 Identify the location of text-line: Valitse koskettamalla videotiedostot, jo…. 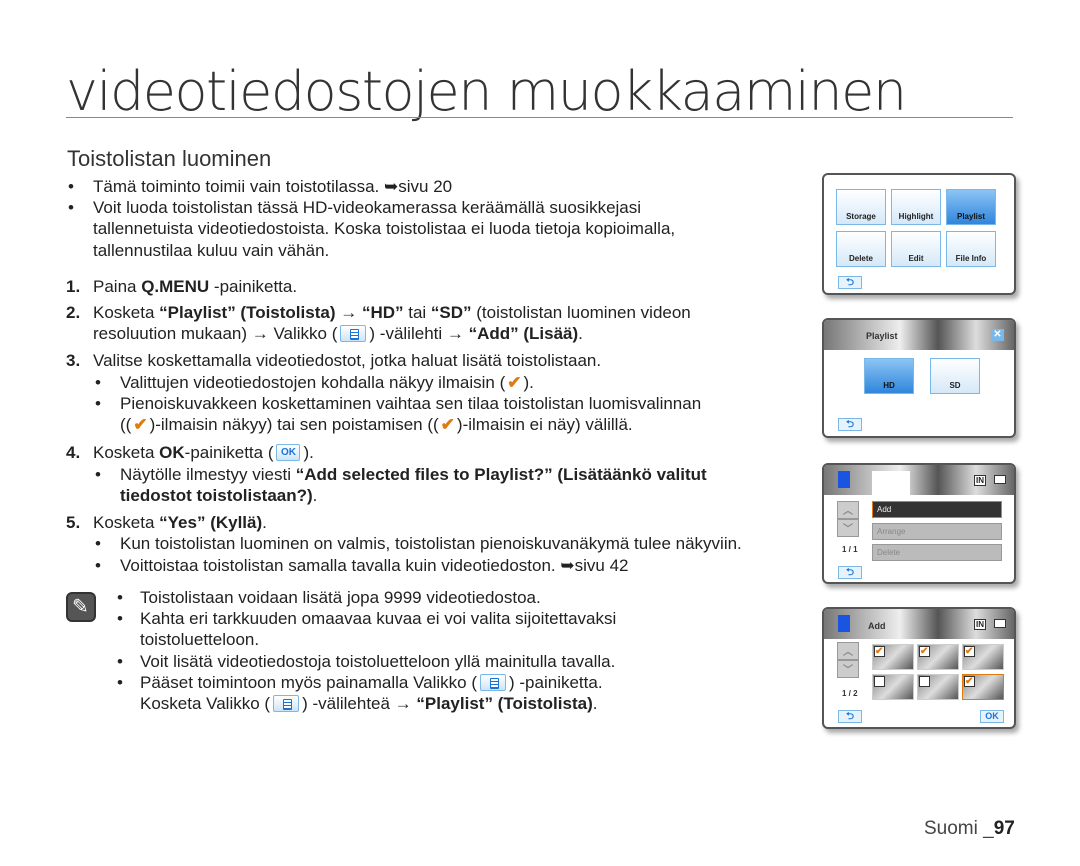
(347, 360).